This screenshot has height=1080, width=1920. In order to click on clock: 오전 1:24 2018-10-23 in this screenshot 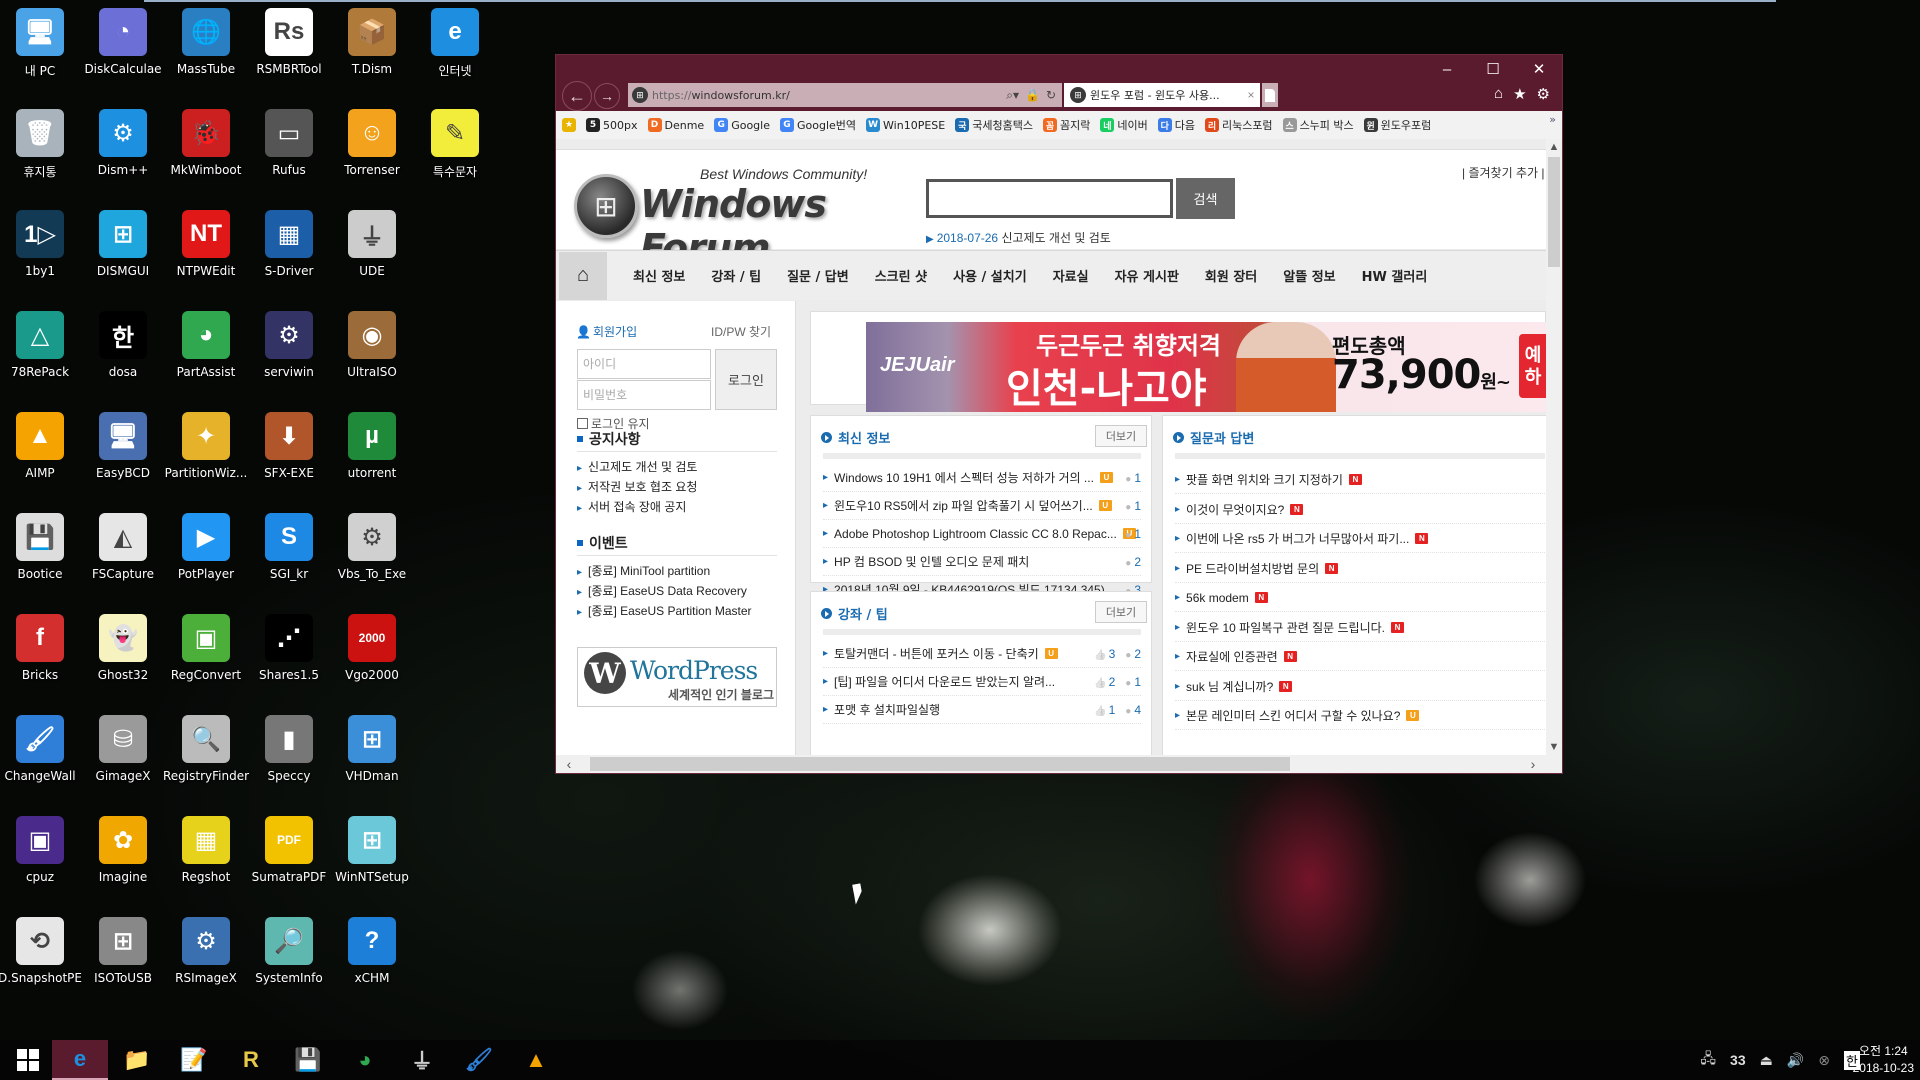, I will do `click(1883, 1060)`.